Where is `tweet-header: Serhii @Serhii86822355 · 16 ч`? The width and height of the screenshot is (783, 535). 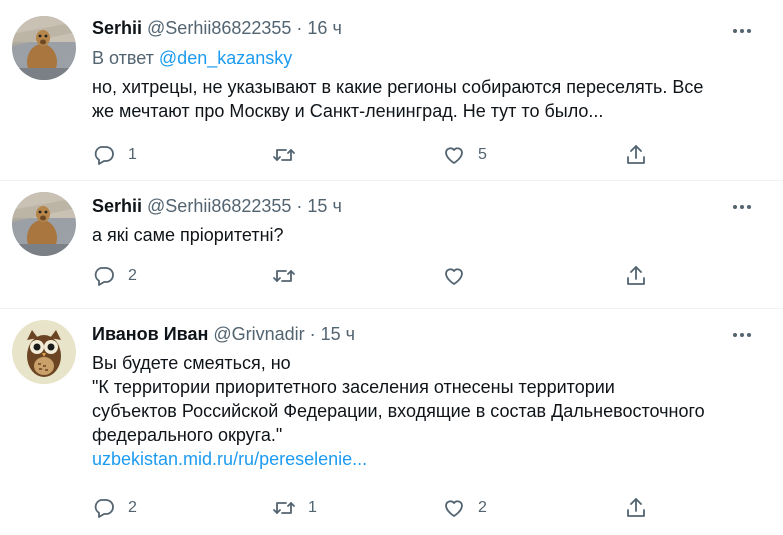 tweet-header: Serhii @Serhii86822355 · 16 ч is located at coordinates (217, 28).